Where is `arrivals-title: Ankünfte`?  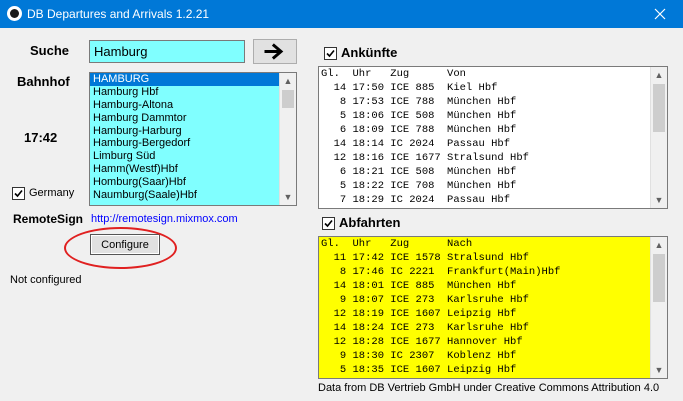
arrivals-title: Ankünfte is located at coordinates (369, 52).